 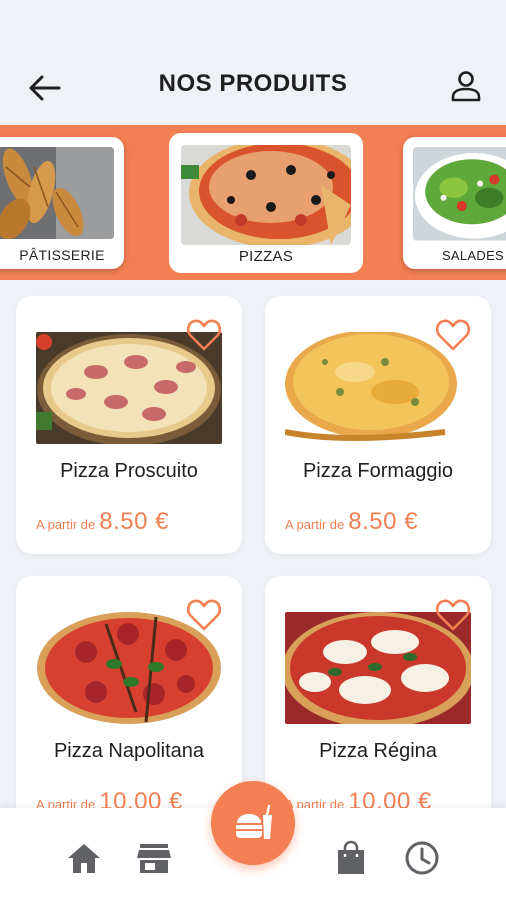 I want to click on category-patisserie: PÂTISSERIE, so click(x=62, y=203).